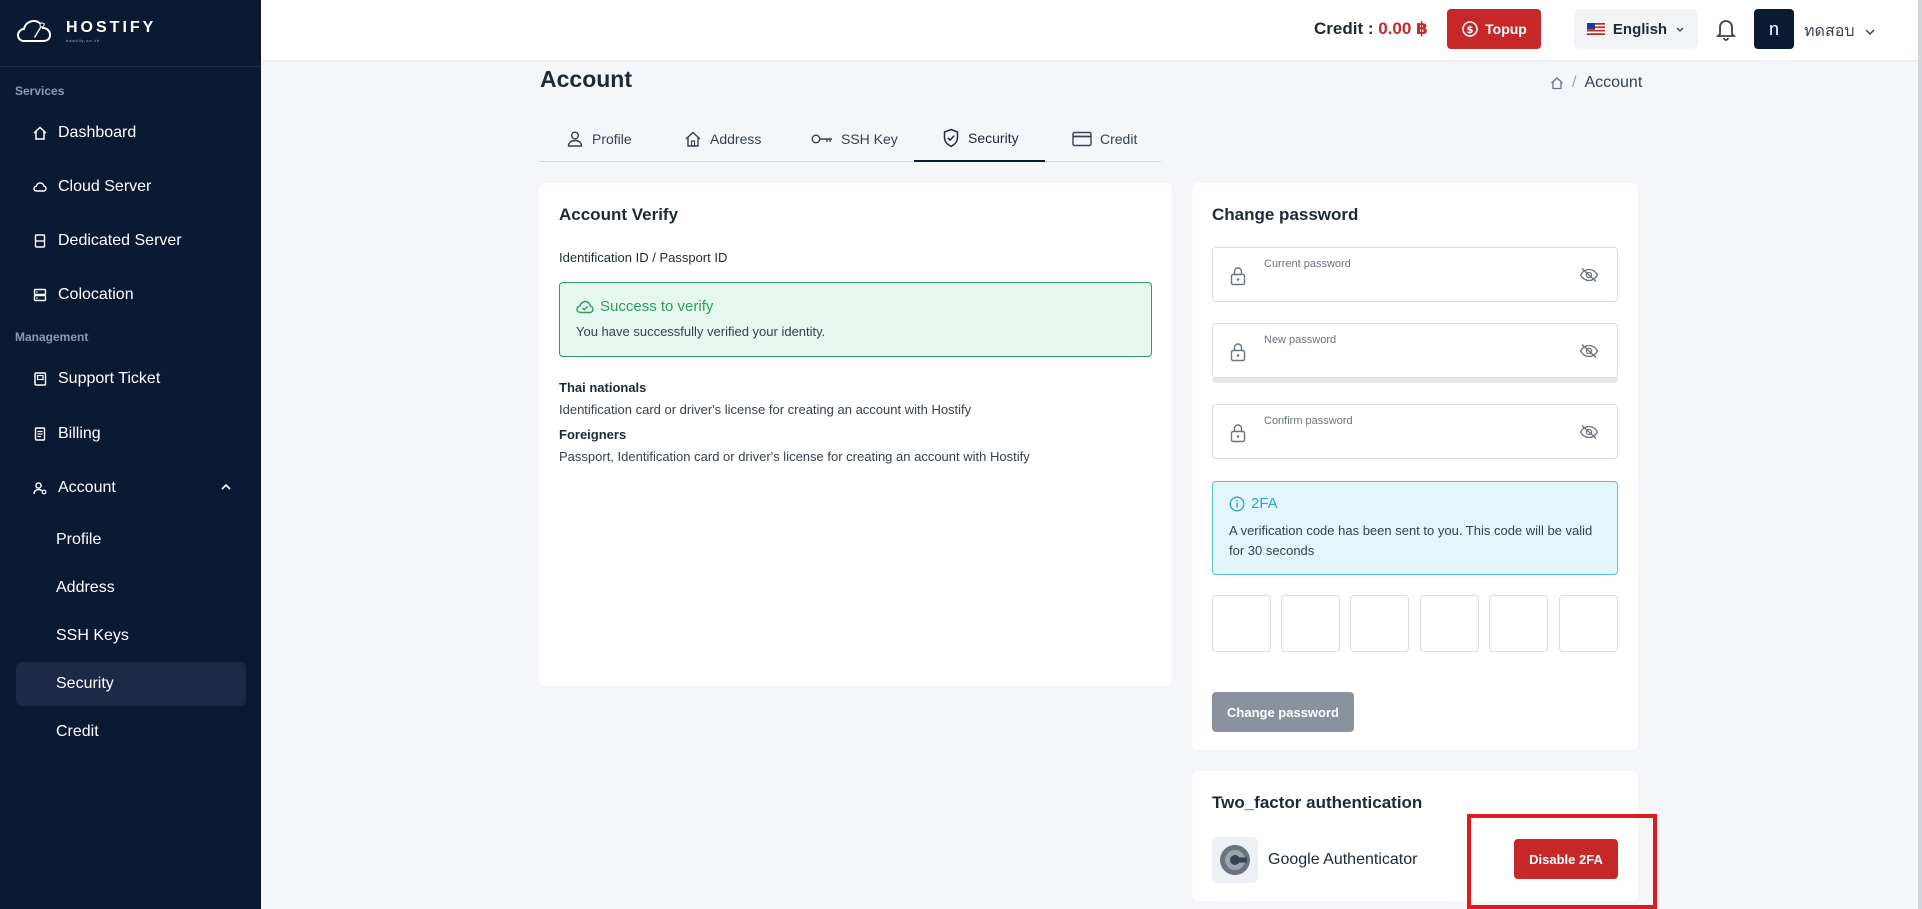 This screenshot has height=909, width=1922. I want to click on tab-label: SSH Key, so click(869, 139).